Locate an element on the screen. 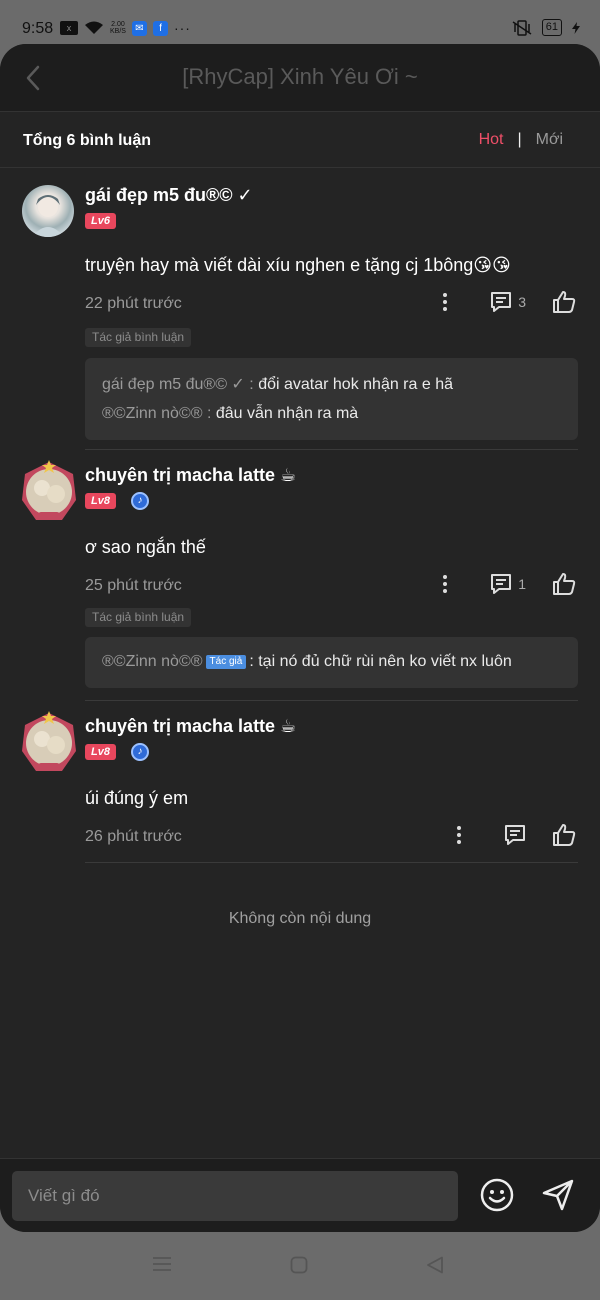 The image size is (600, 1300). reply-item: ®©Zinn nò©® : đâu vẫn nhận ra mà is located at coordinates (230, 414).